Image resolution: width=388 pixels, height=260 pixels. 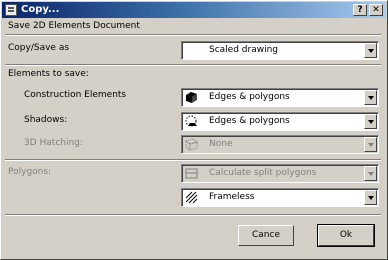 I want to click on hatch-cube-icon, so click(x=191, y=144).